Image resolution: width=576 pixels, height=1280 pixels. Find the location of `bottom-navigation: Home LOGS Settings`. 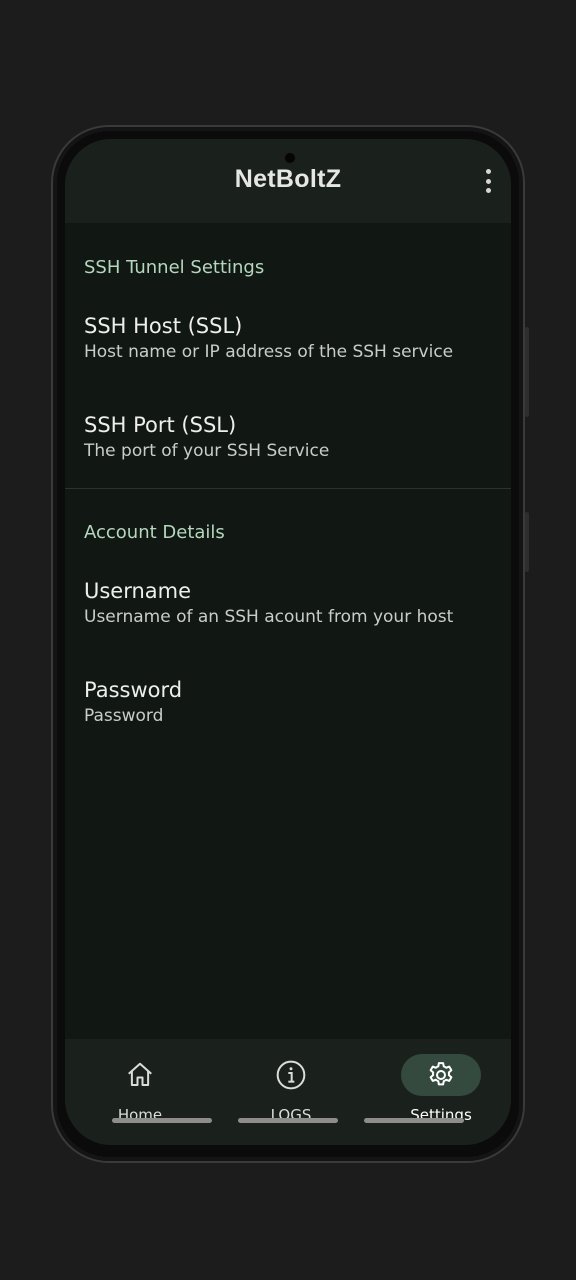

bottom-navigation: Home LOGS Settings is located at coordinates (288, 1092).